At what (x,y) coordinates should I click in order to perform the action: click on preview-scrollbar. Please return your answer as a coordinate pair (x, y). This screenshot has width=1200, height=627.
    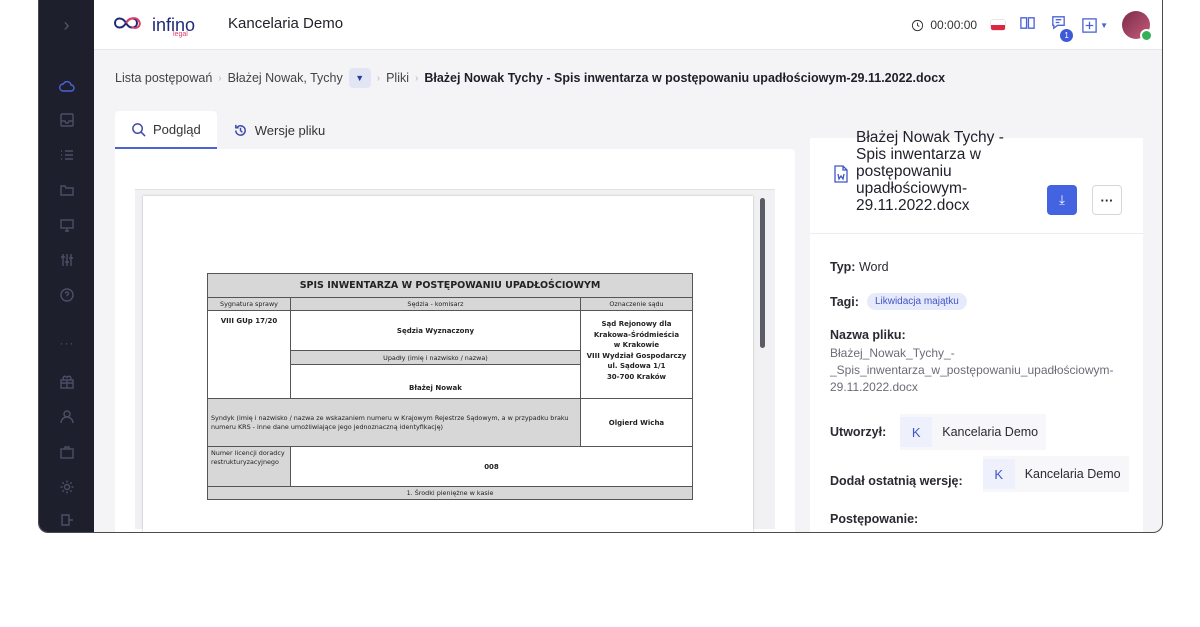
    Looking at the image, I should click on (762, 273).